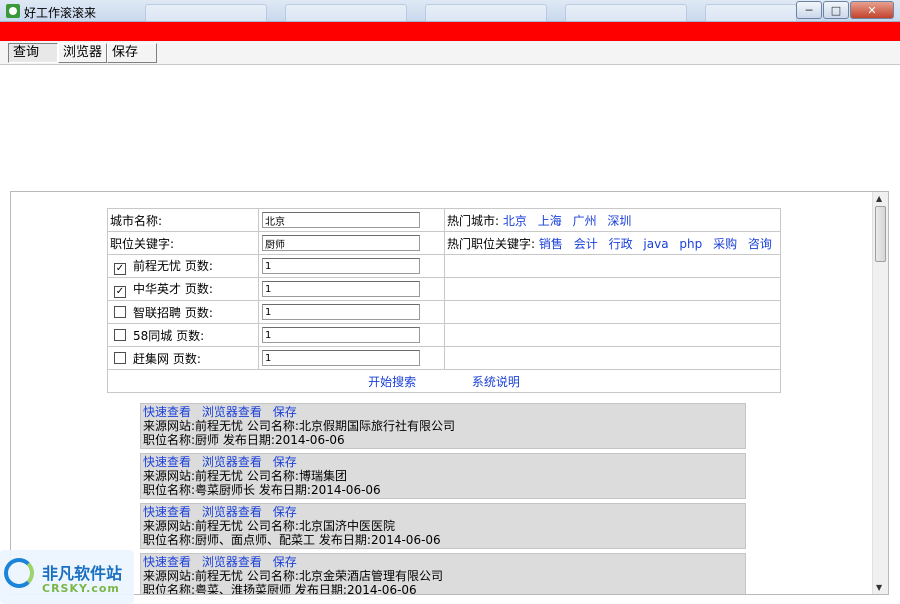 Image resolution: width=900 pixels, height=604 pixels. What do you see at coordinates (120, 357) in the screenshot?
I see `source-checkbox-ganji` at bounding box center [120, 357].